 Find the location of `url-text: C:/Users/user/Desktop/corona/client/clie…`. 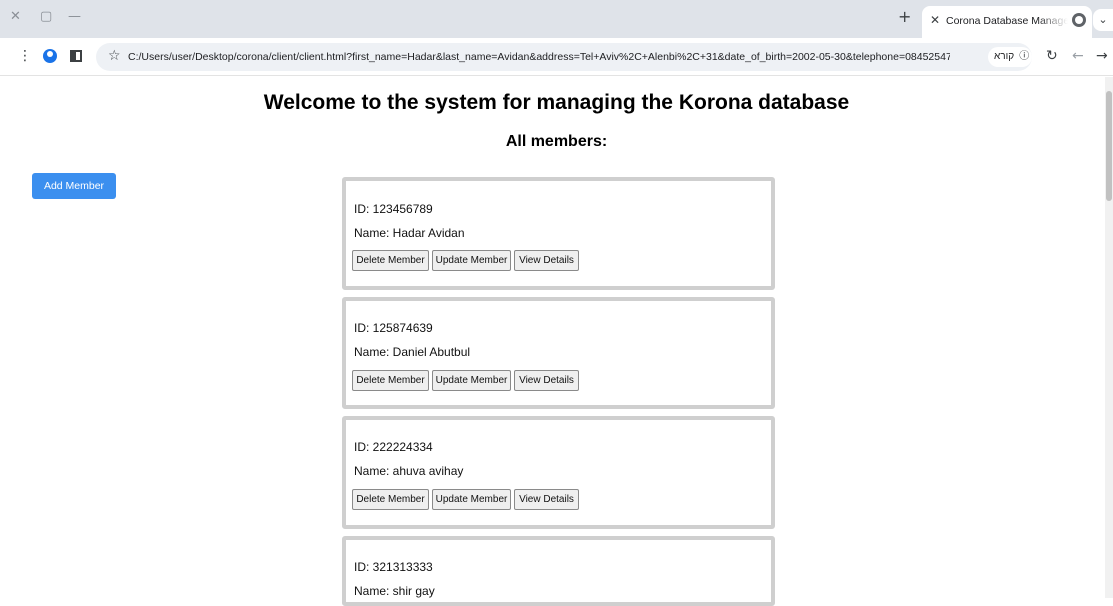

url-text: C:/Users/user/Desktop/corona/client/clie… is located at coordinates (539, 57).